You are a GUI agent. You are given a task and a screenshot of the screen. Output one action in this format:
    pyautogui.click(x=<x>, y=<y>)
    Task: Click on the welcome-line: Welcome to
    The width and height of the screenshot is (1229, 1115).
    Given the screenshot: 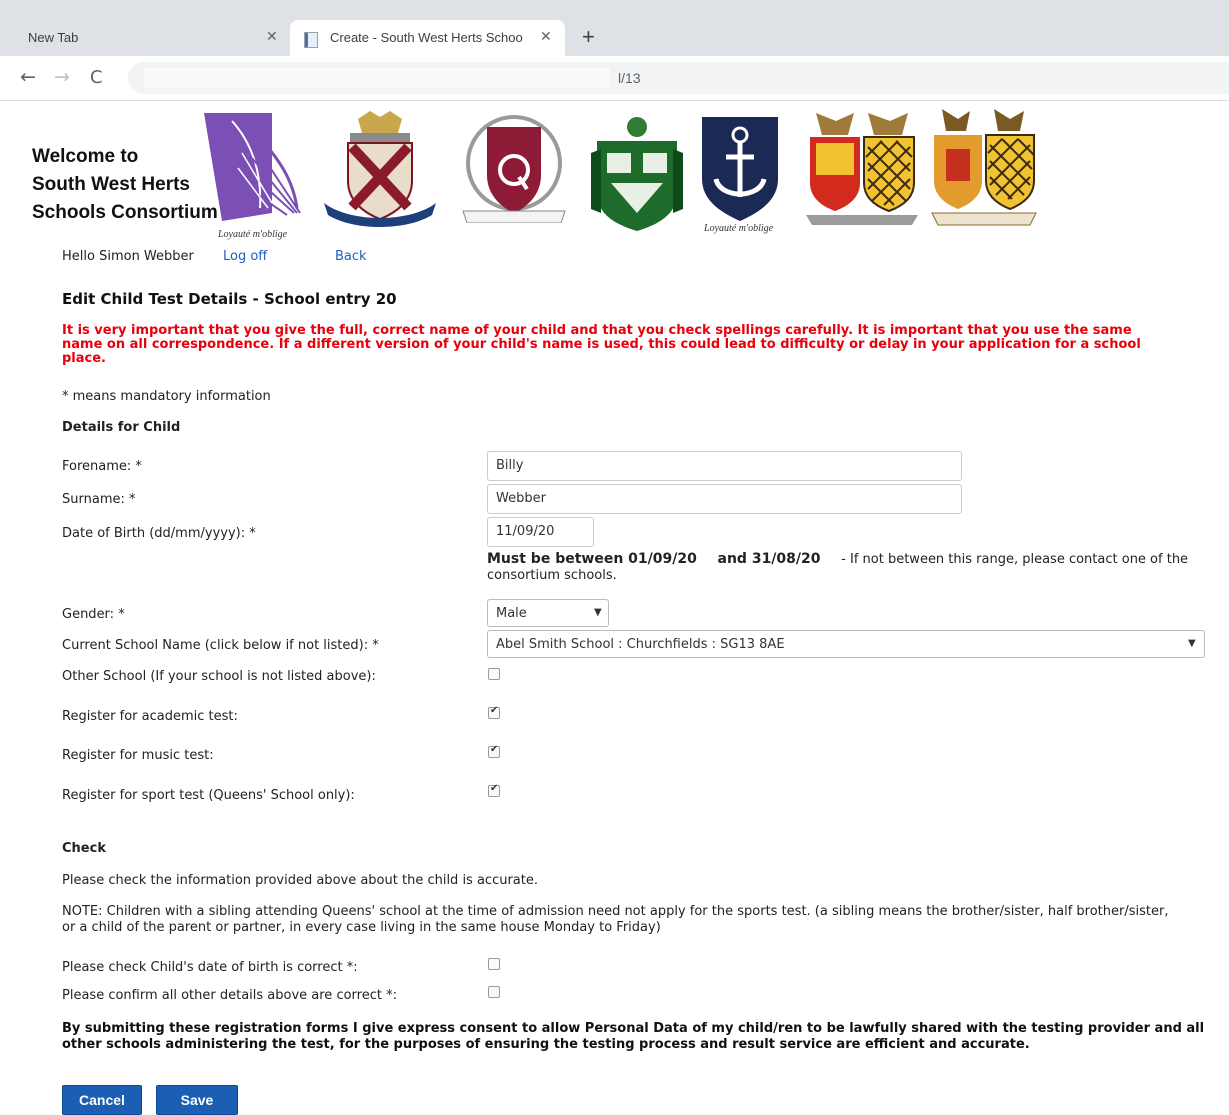 What is the action you would take?
    pyautogui.click(x=85, y=156)
    